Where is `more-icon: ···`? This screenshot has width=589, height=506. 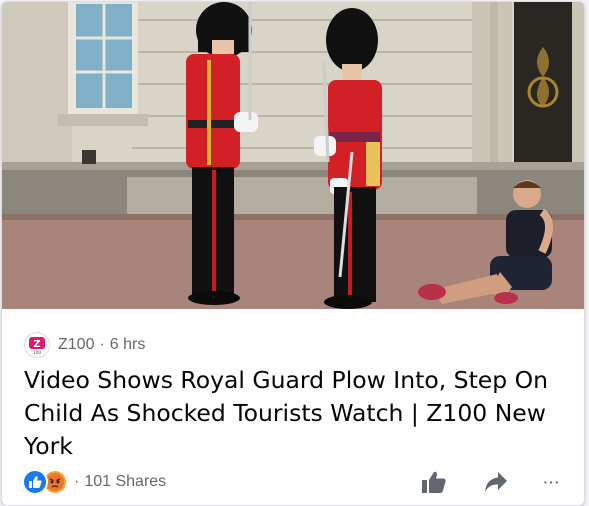 more-icon: ··· is located at coordinates (552, 482).